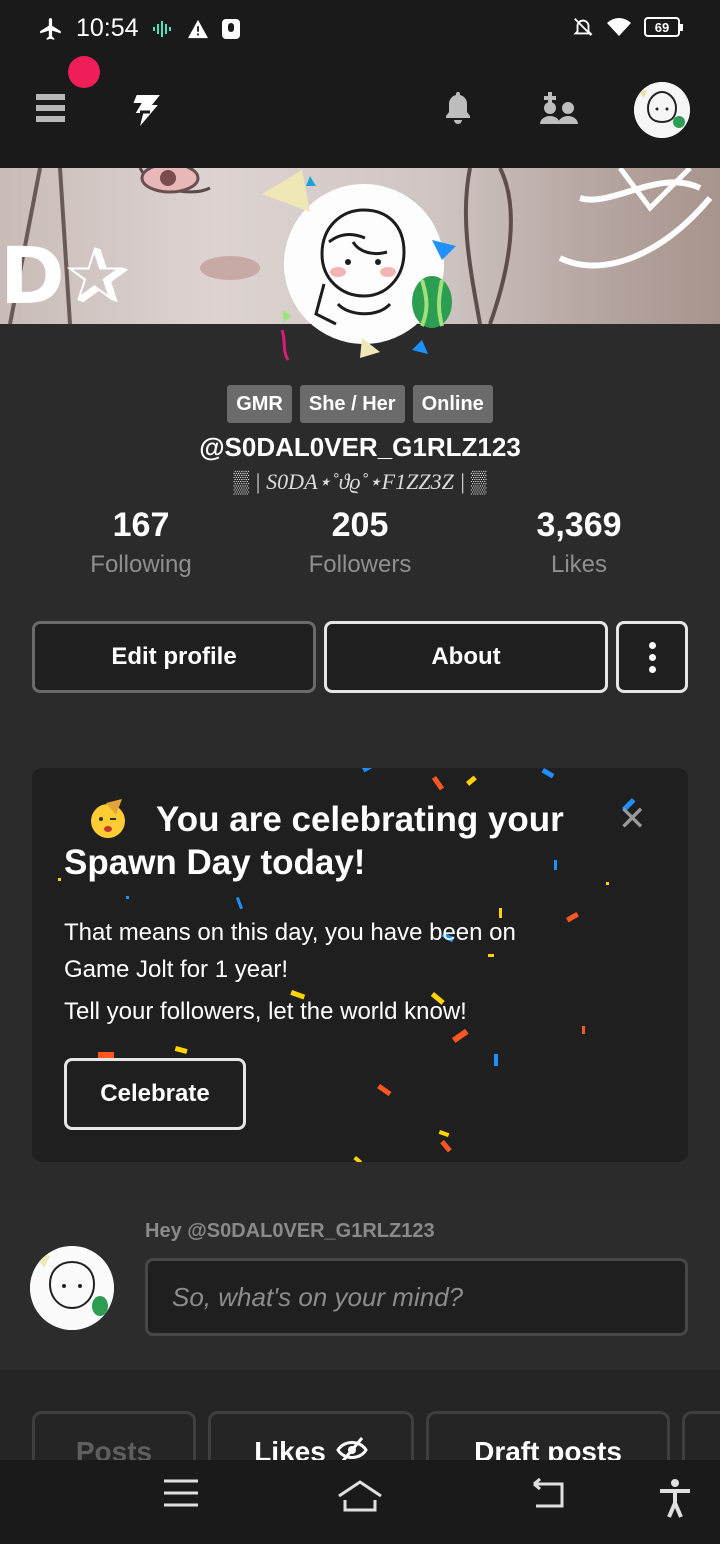 This screenshot has width=720, height=1544. I want to click on accessibility-icon, so click(675, 1498).